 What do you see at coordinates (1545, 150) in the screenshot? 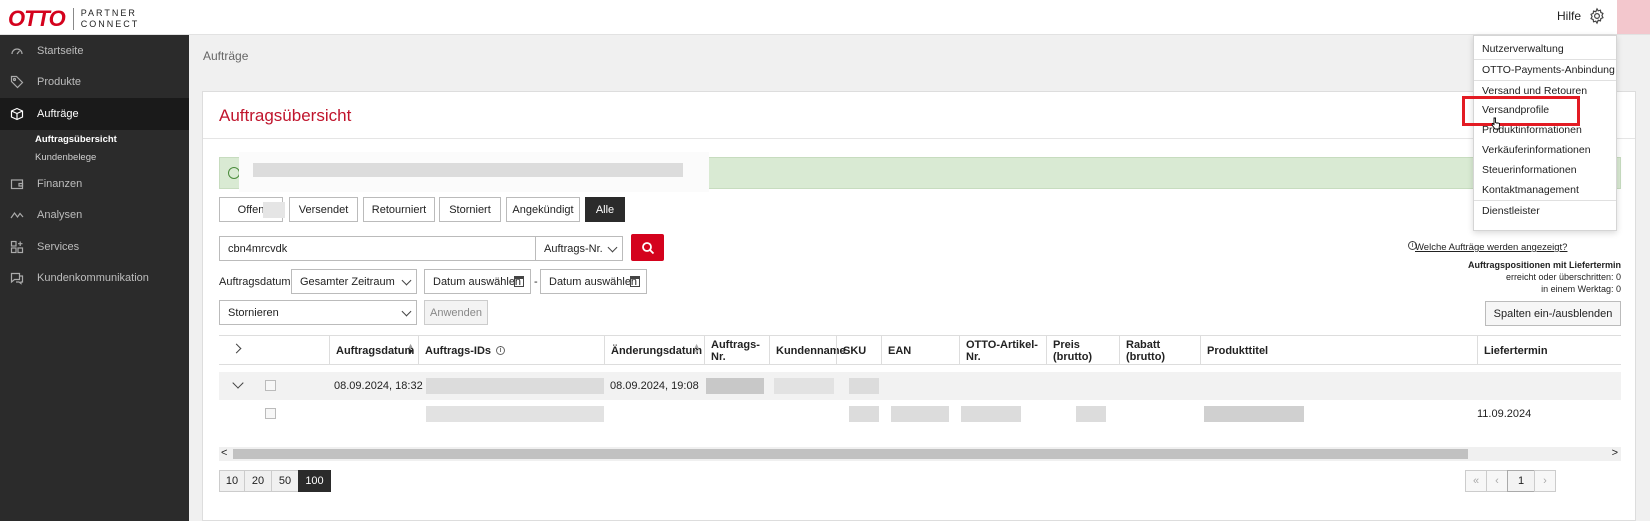
I see `menu-item-verkaeuferinformationen: Verkäuferinformationen` at bounding box center [1545, 150].